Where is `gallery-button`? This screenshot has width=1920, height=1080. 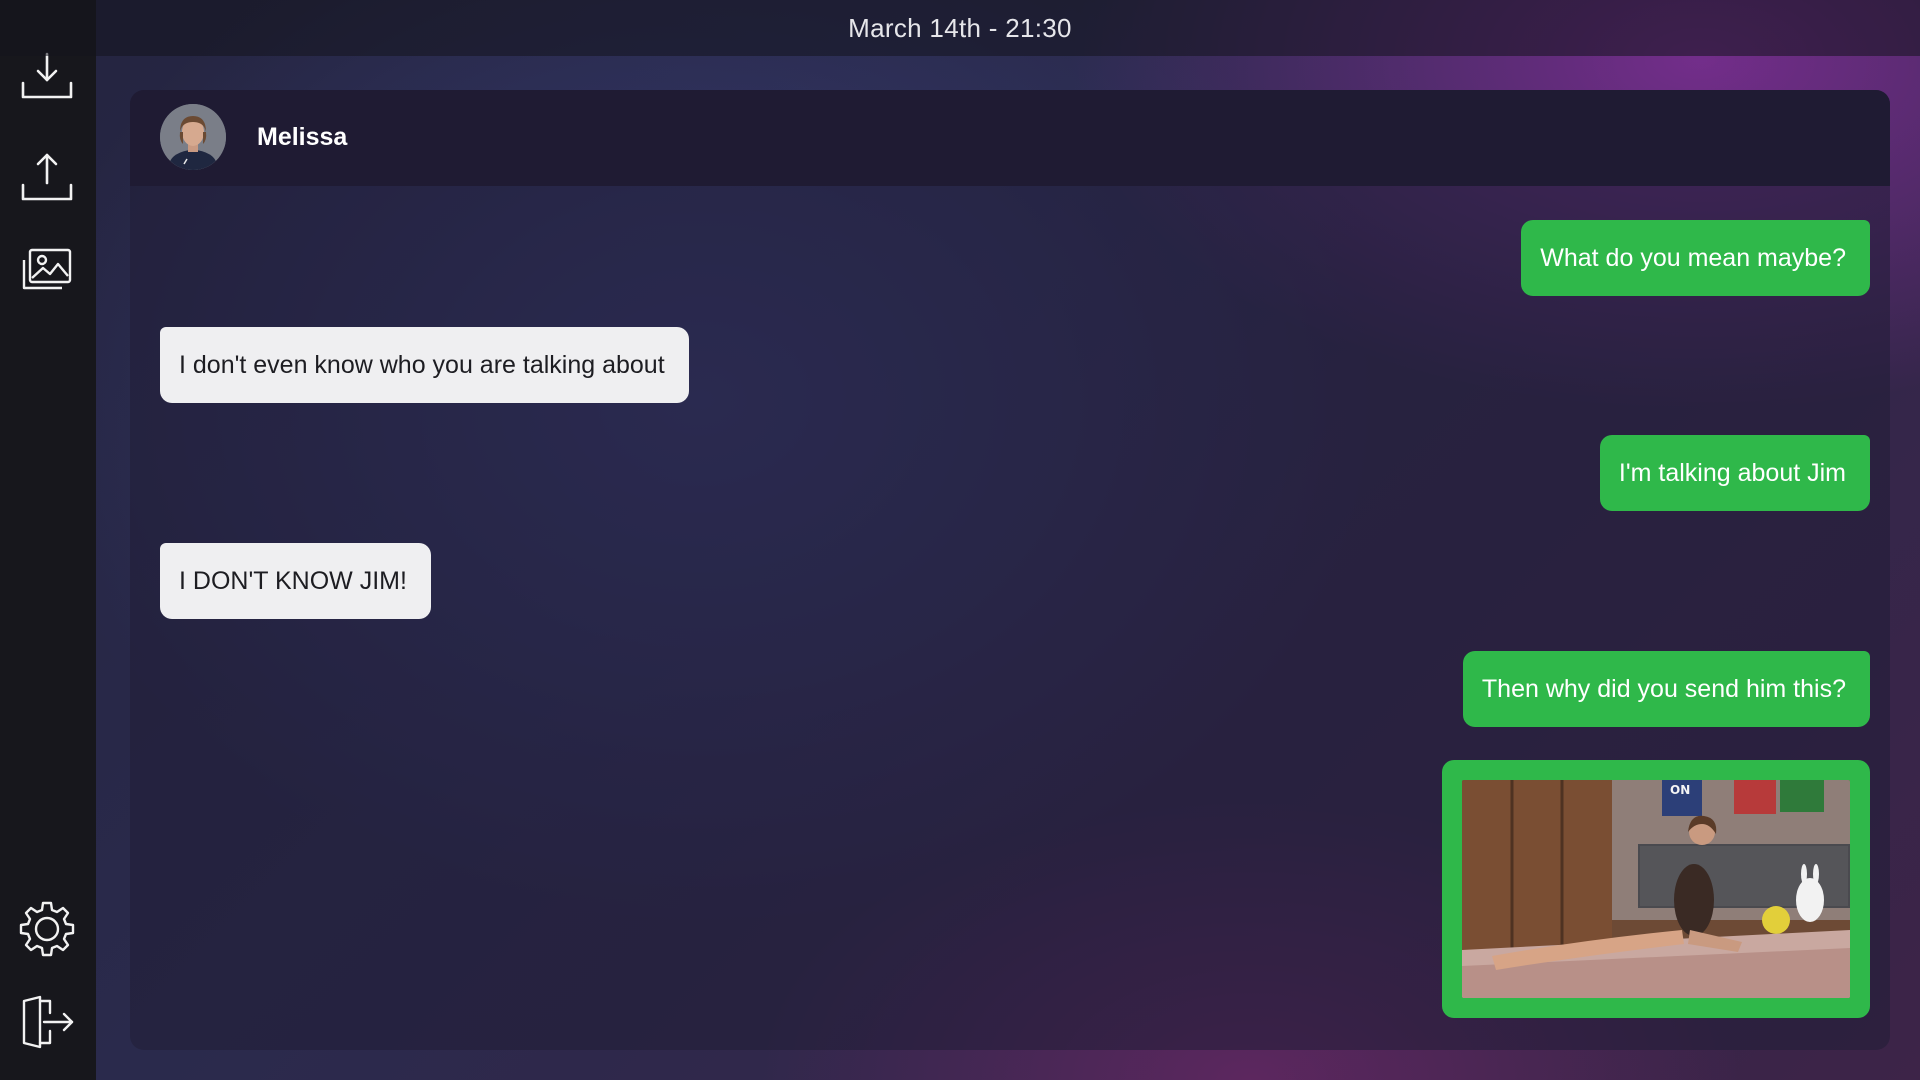 gallery-button is located at coordinates (47, 271).